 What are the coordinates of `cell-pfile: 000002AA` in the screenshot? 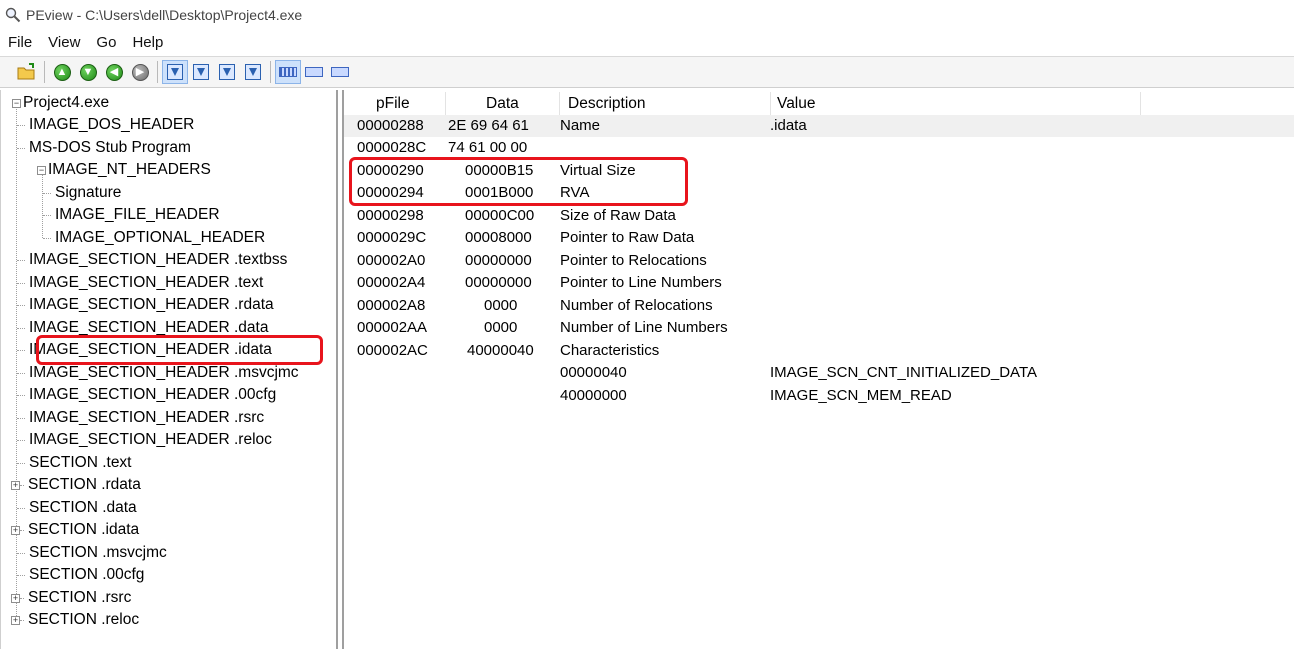 It's located at (392, 327).